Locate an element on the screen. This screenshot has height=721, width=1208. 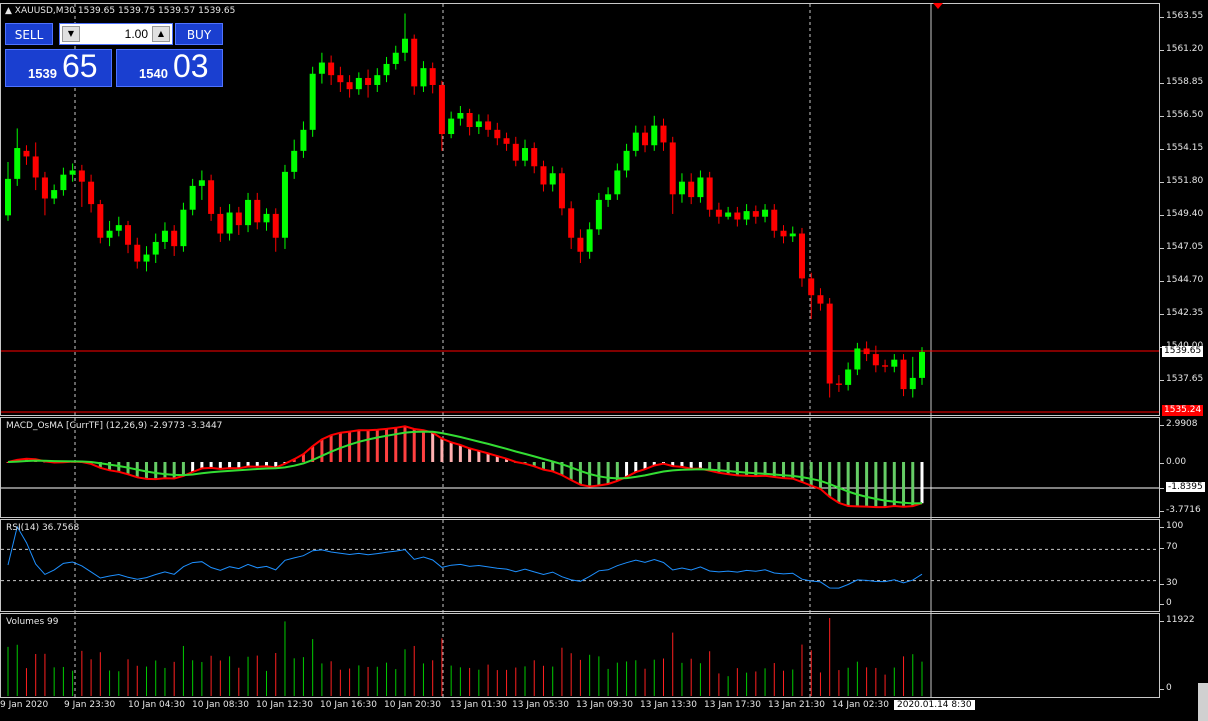
chart-scroll-handle is located at coordinates (1203, 702).